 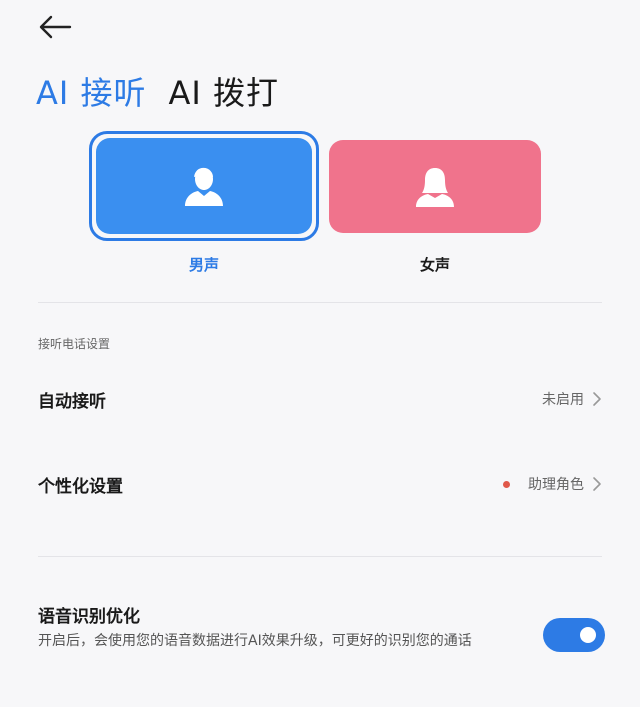 What do you see at coordinates (74, 344) in the screenshot?
I see `section-title-call-settings: 接听电话设置` at bounding box center [74, 344].